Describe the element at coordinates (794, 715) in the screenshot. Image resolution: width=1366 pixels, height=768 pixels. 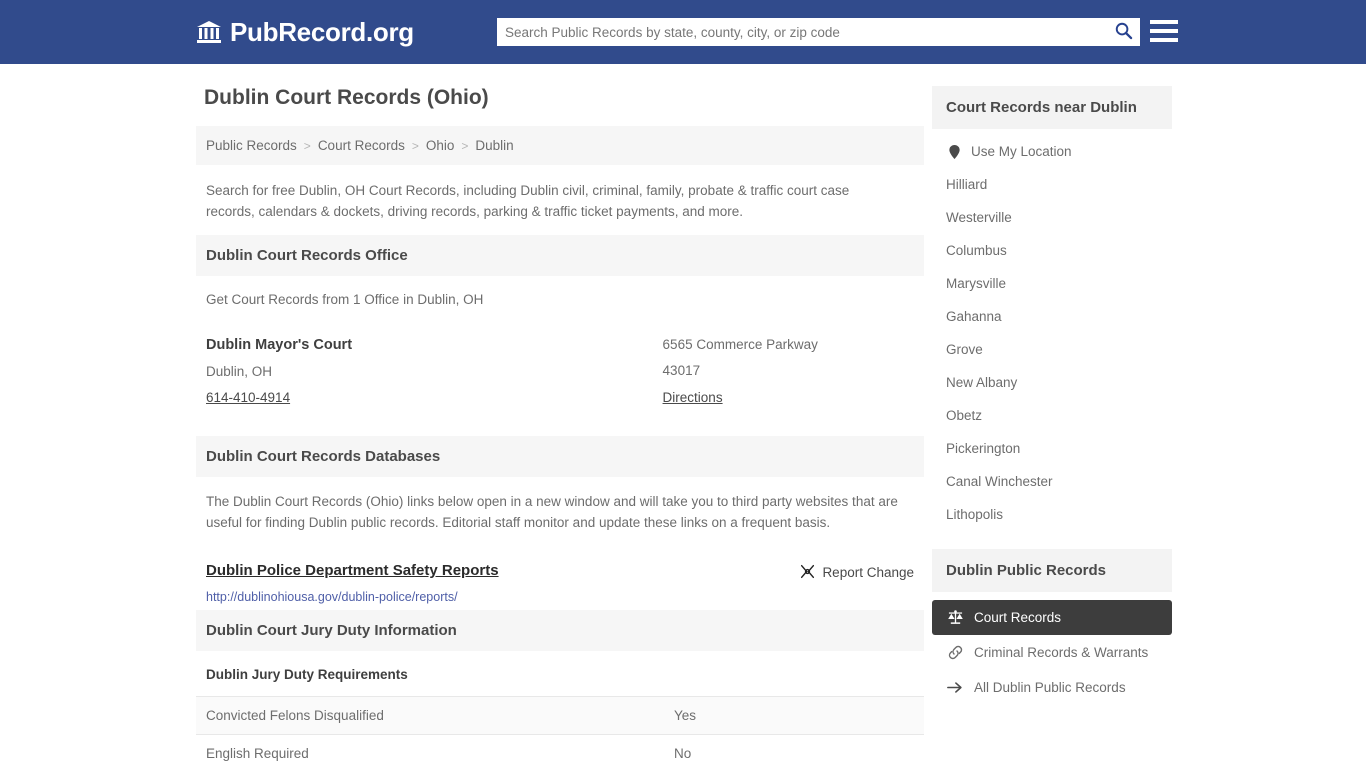
I see `jury-row-value: Yes` at that location.